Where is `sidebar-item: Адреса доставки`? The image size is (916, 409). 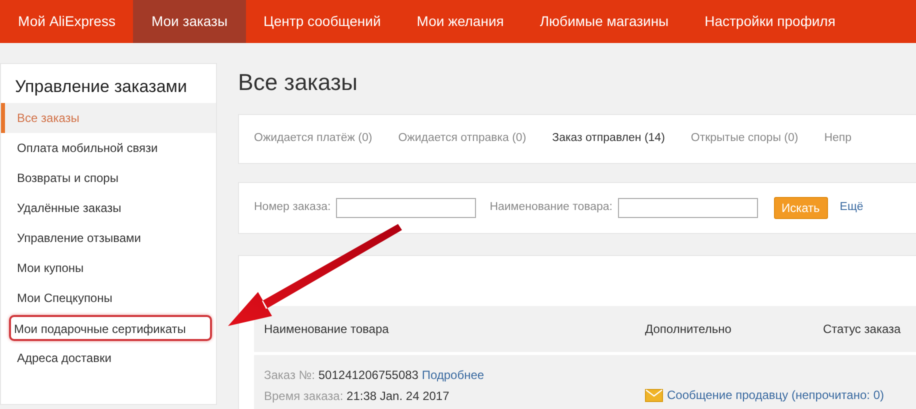
sidebar-item: Адреса доставки is located at coordinates (108, 358).